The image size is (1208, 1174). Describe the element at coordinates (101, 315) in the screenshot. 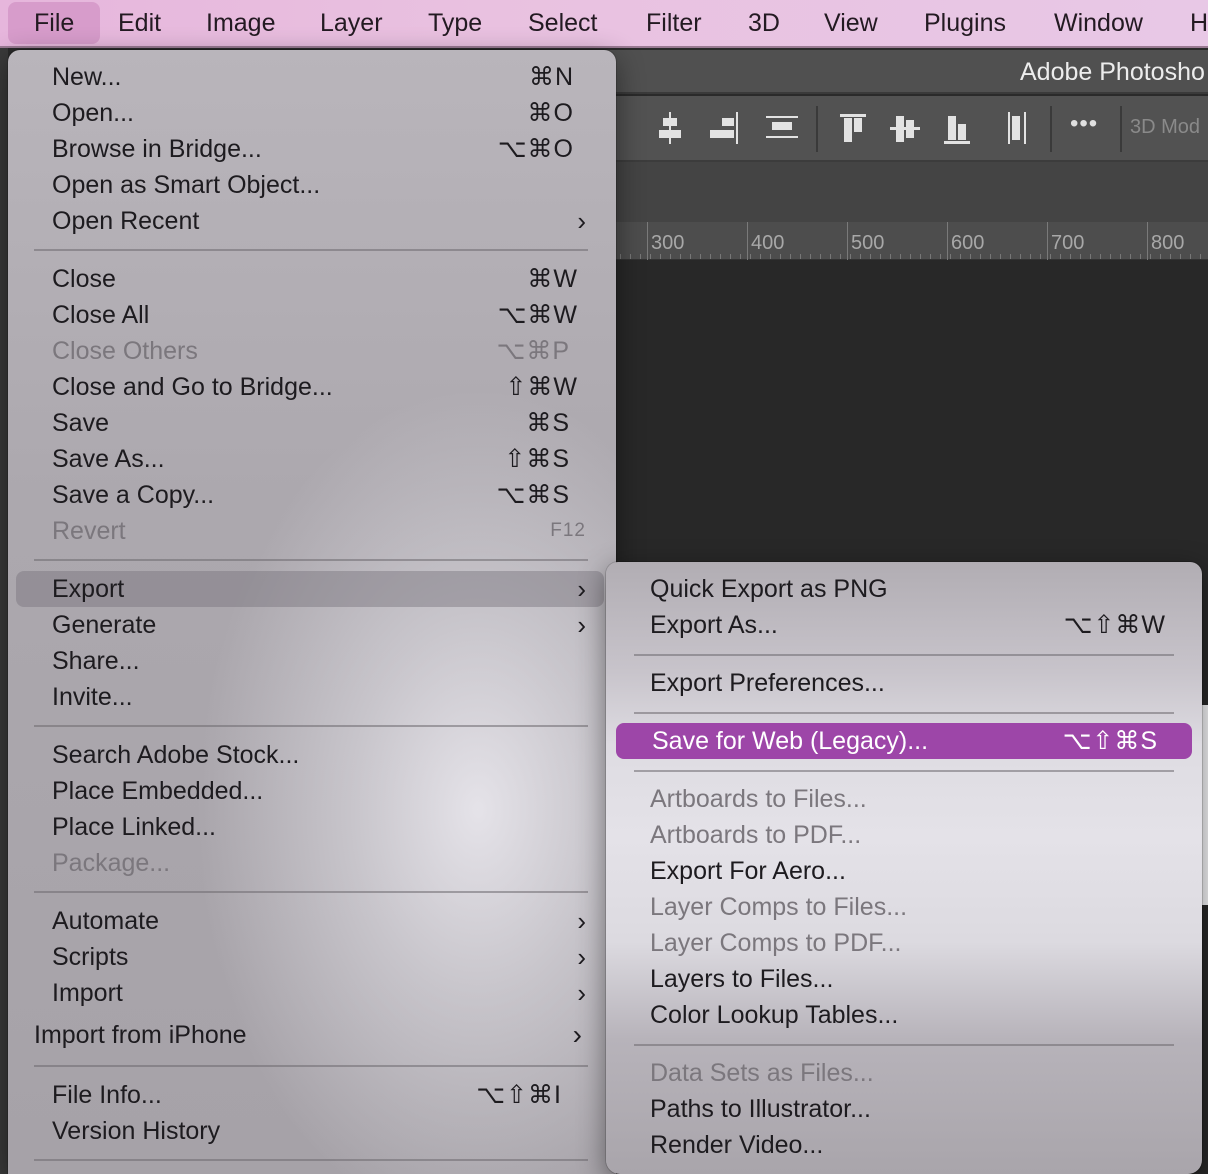

I see `menu-item-label: Close All` at that location.